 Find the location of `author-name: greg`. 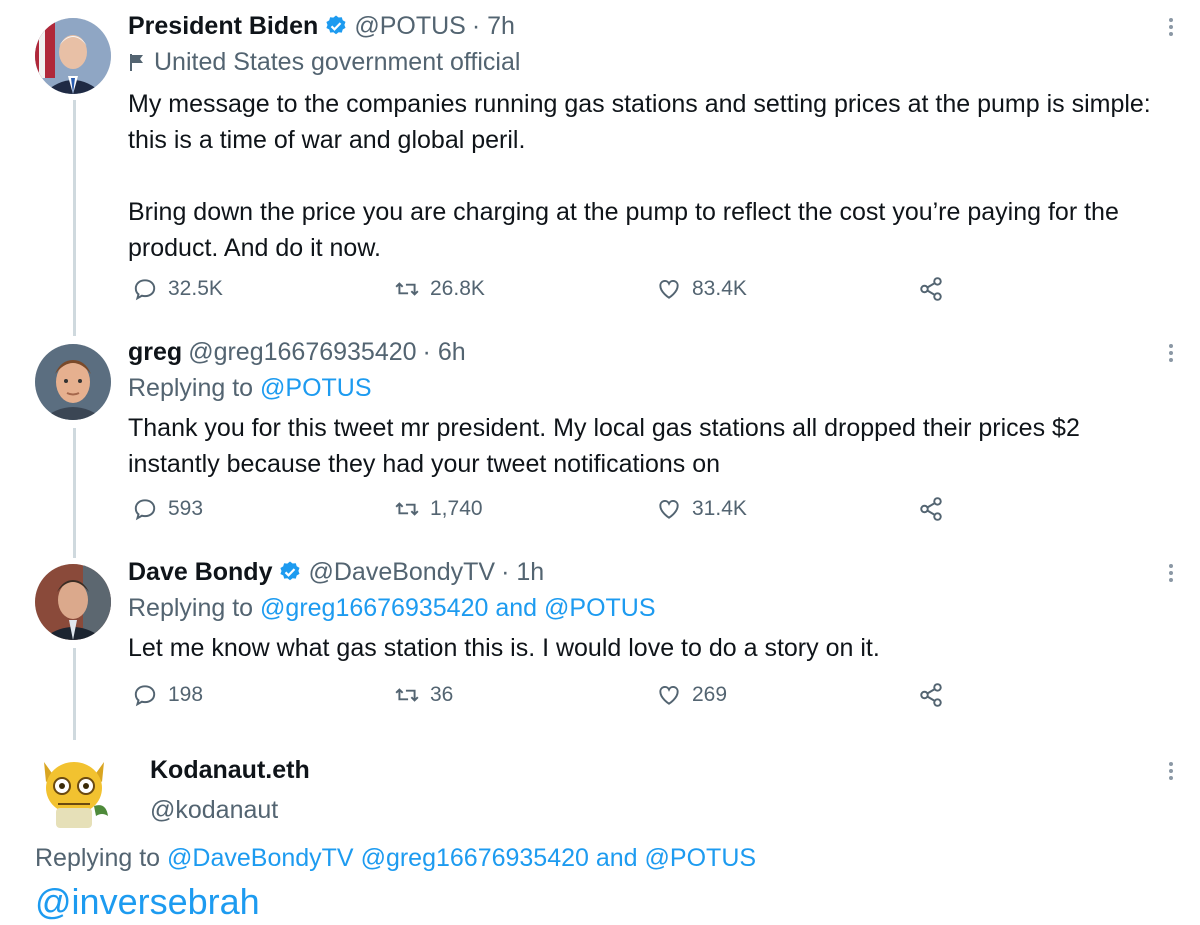

author-name: greg is located at coordinates (155, 352).